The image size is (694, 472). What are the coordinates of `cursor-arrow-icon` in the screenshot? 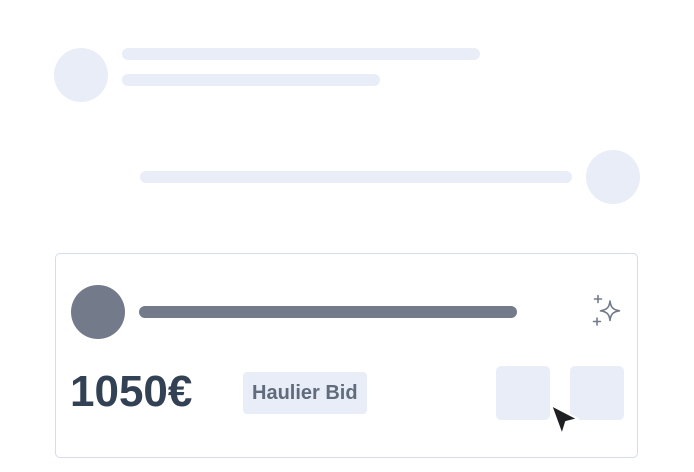 It's located at (564, 420).